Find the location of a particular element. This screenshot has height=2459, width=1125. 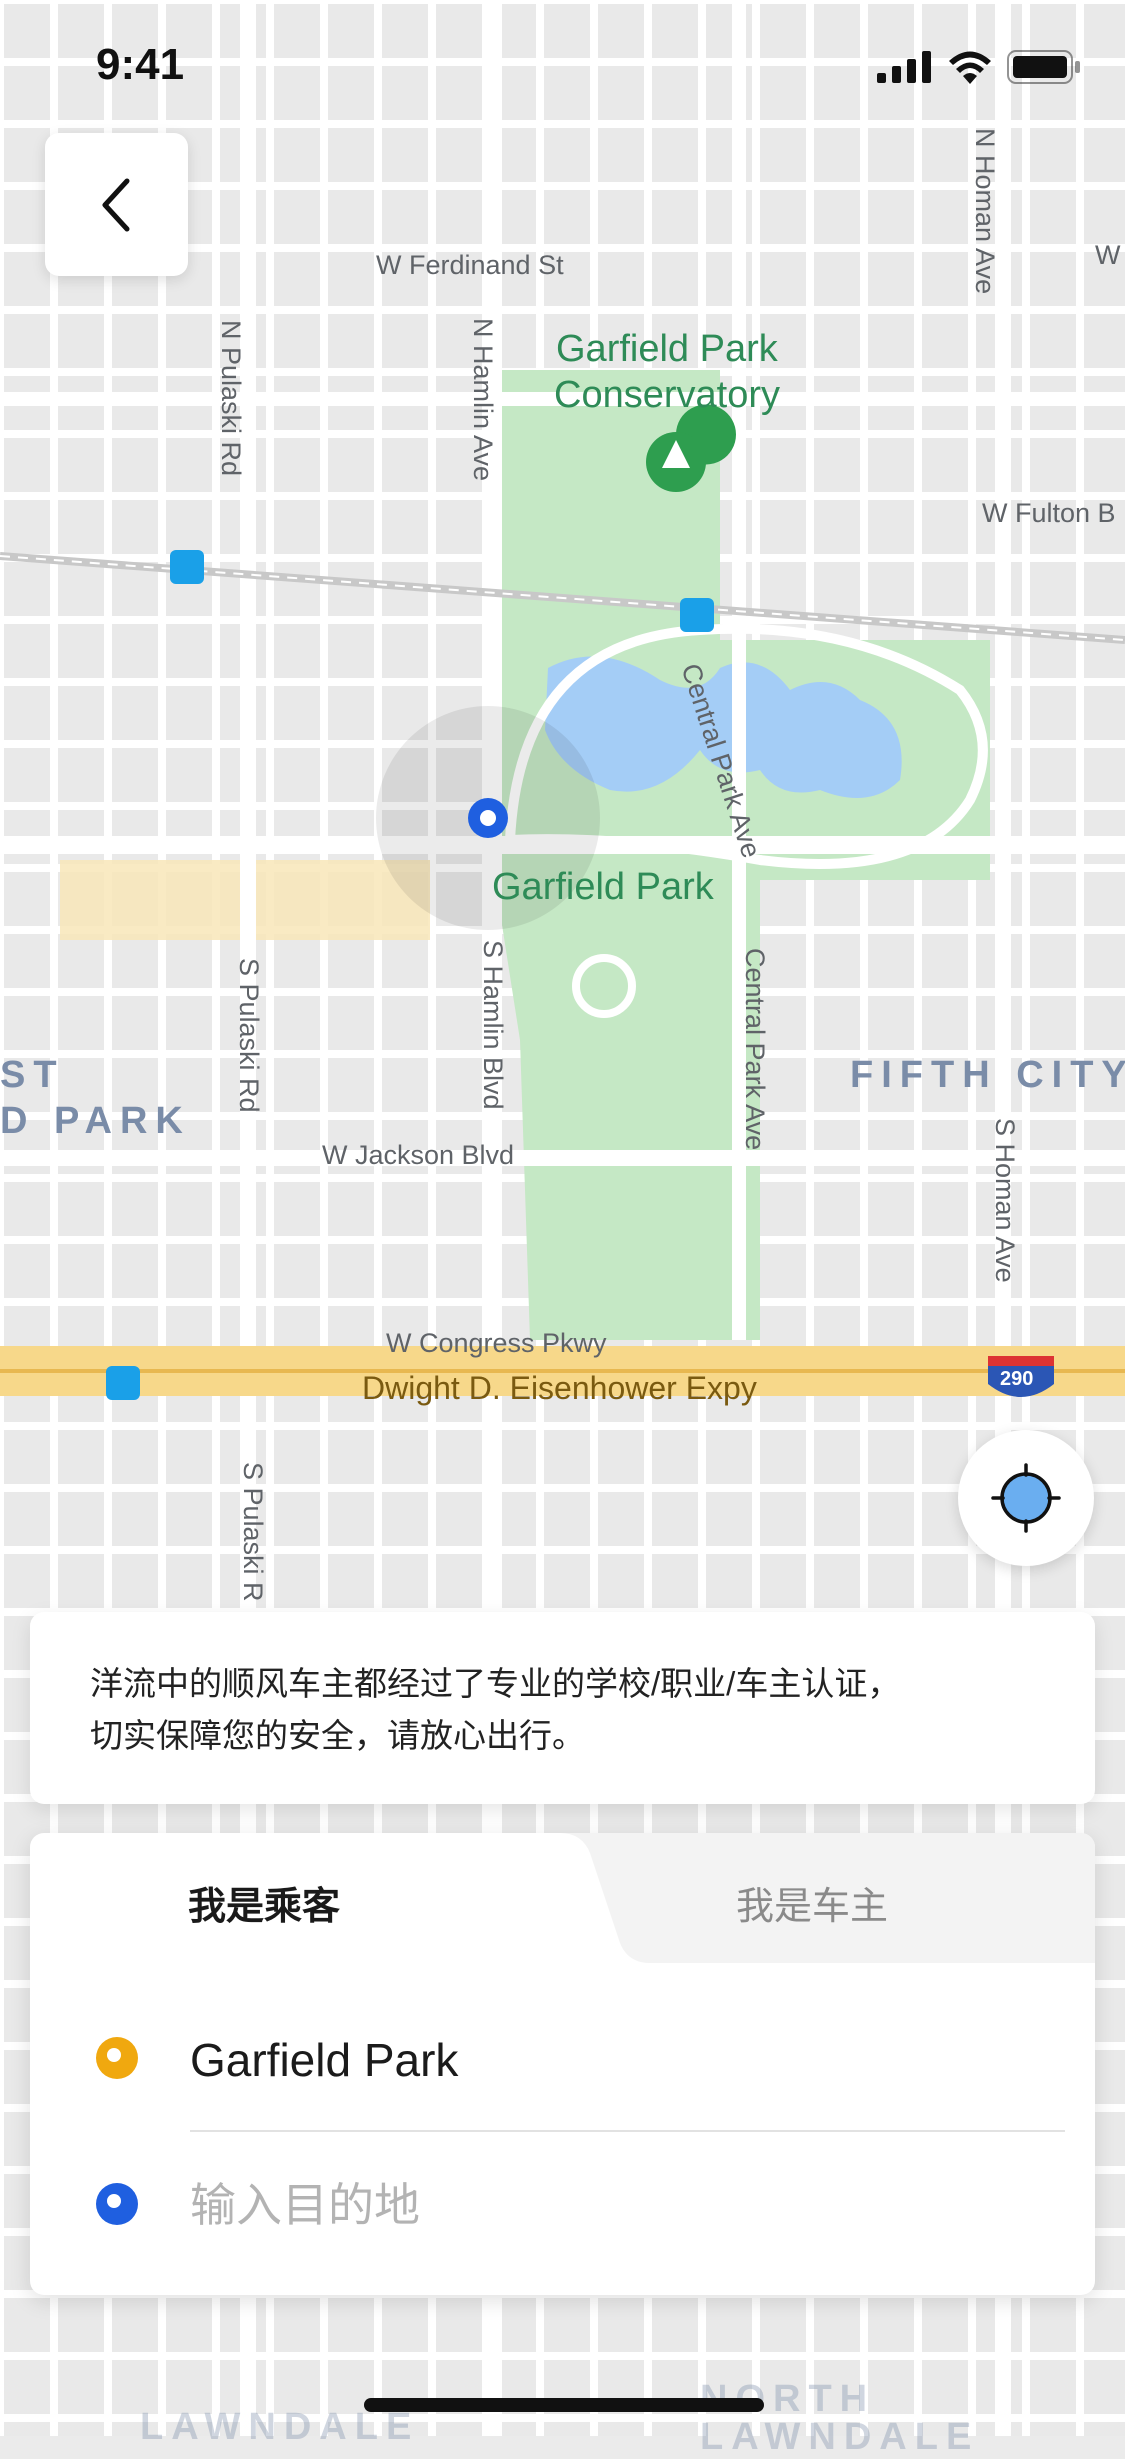

chevron-left-icon is located at coordinates (115, 204).